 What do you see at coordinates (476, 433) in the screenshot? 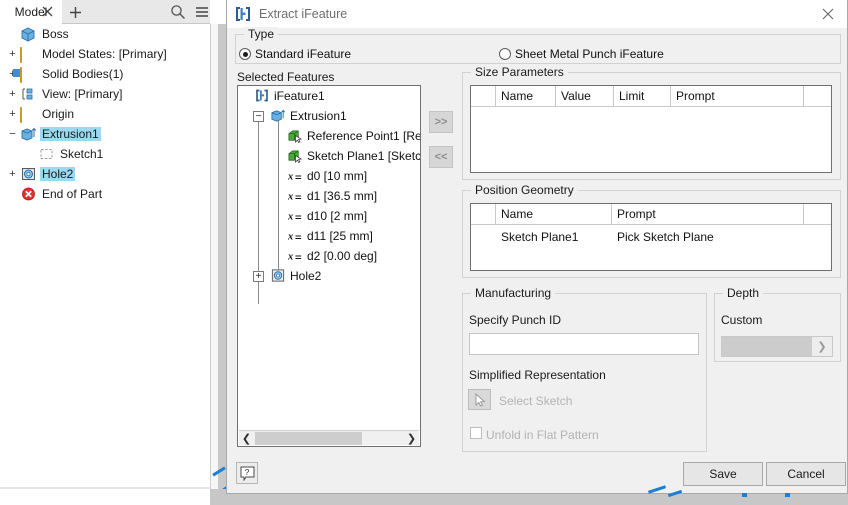
I see `unfold-flat-pattern-checkbox` at bounding box center [476, 433].